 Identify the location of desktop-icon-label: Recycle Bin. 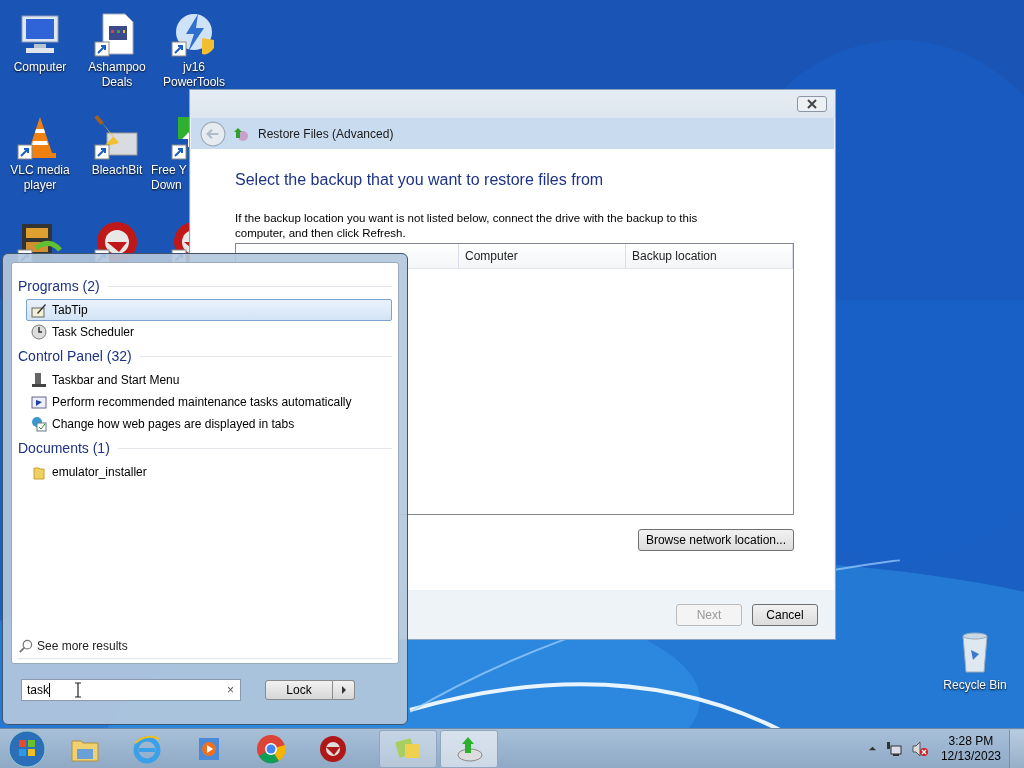
(975, 685).